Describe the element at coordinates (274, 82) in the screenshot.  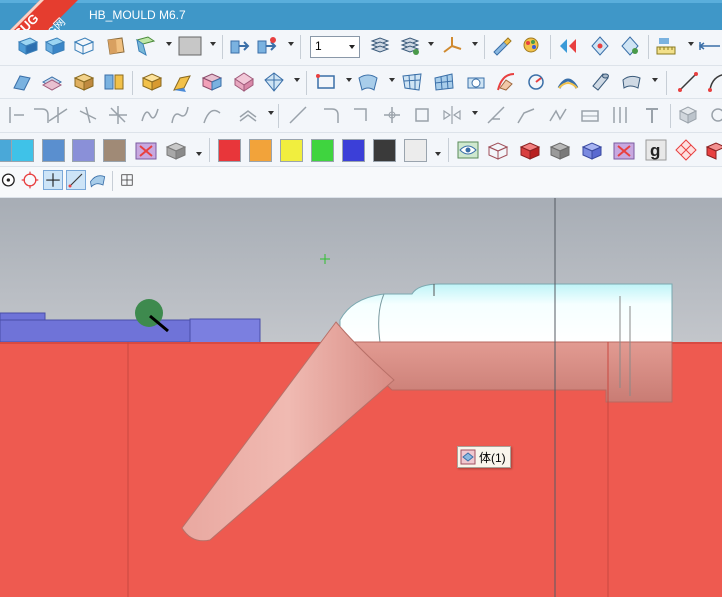
I see `sphere-mesh-icon` at that location.